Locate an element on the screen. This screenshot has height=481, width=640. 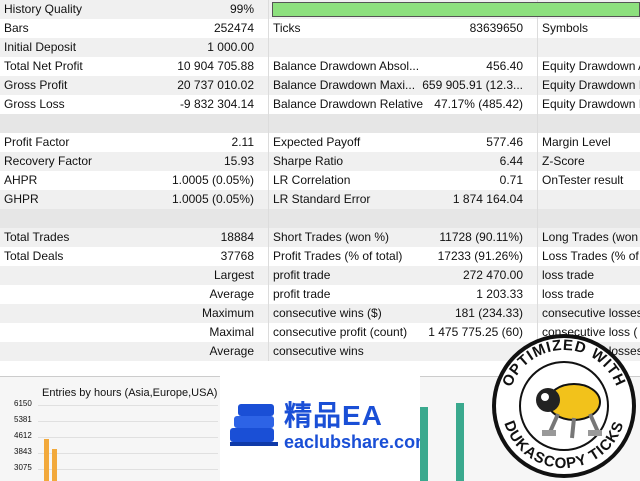
table-cell: Z-Score is located at coordinates (563, 161).